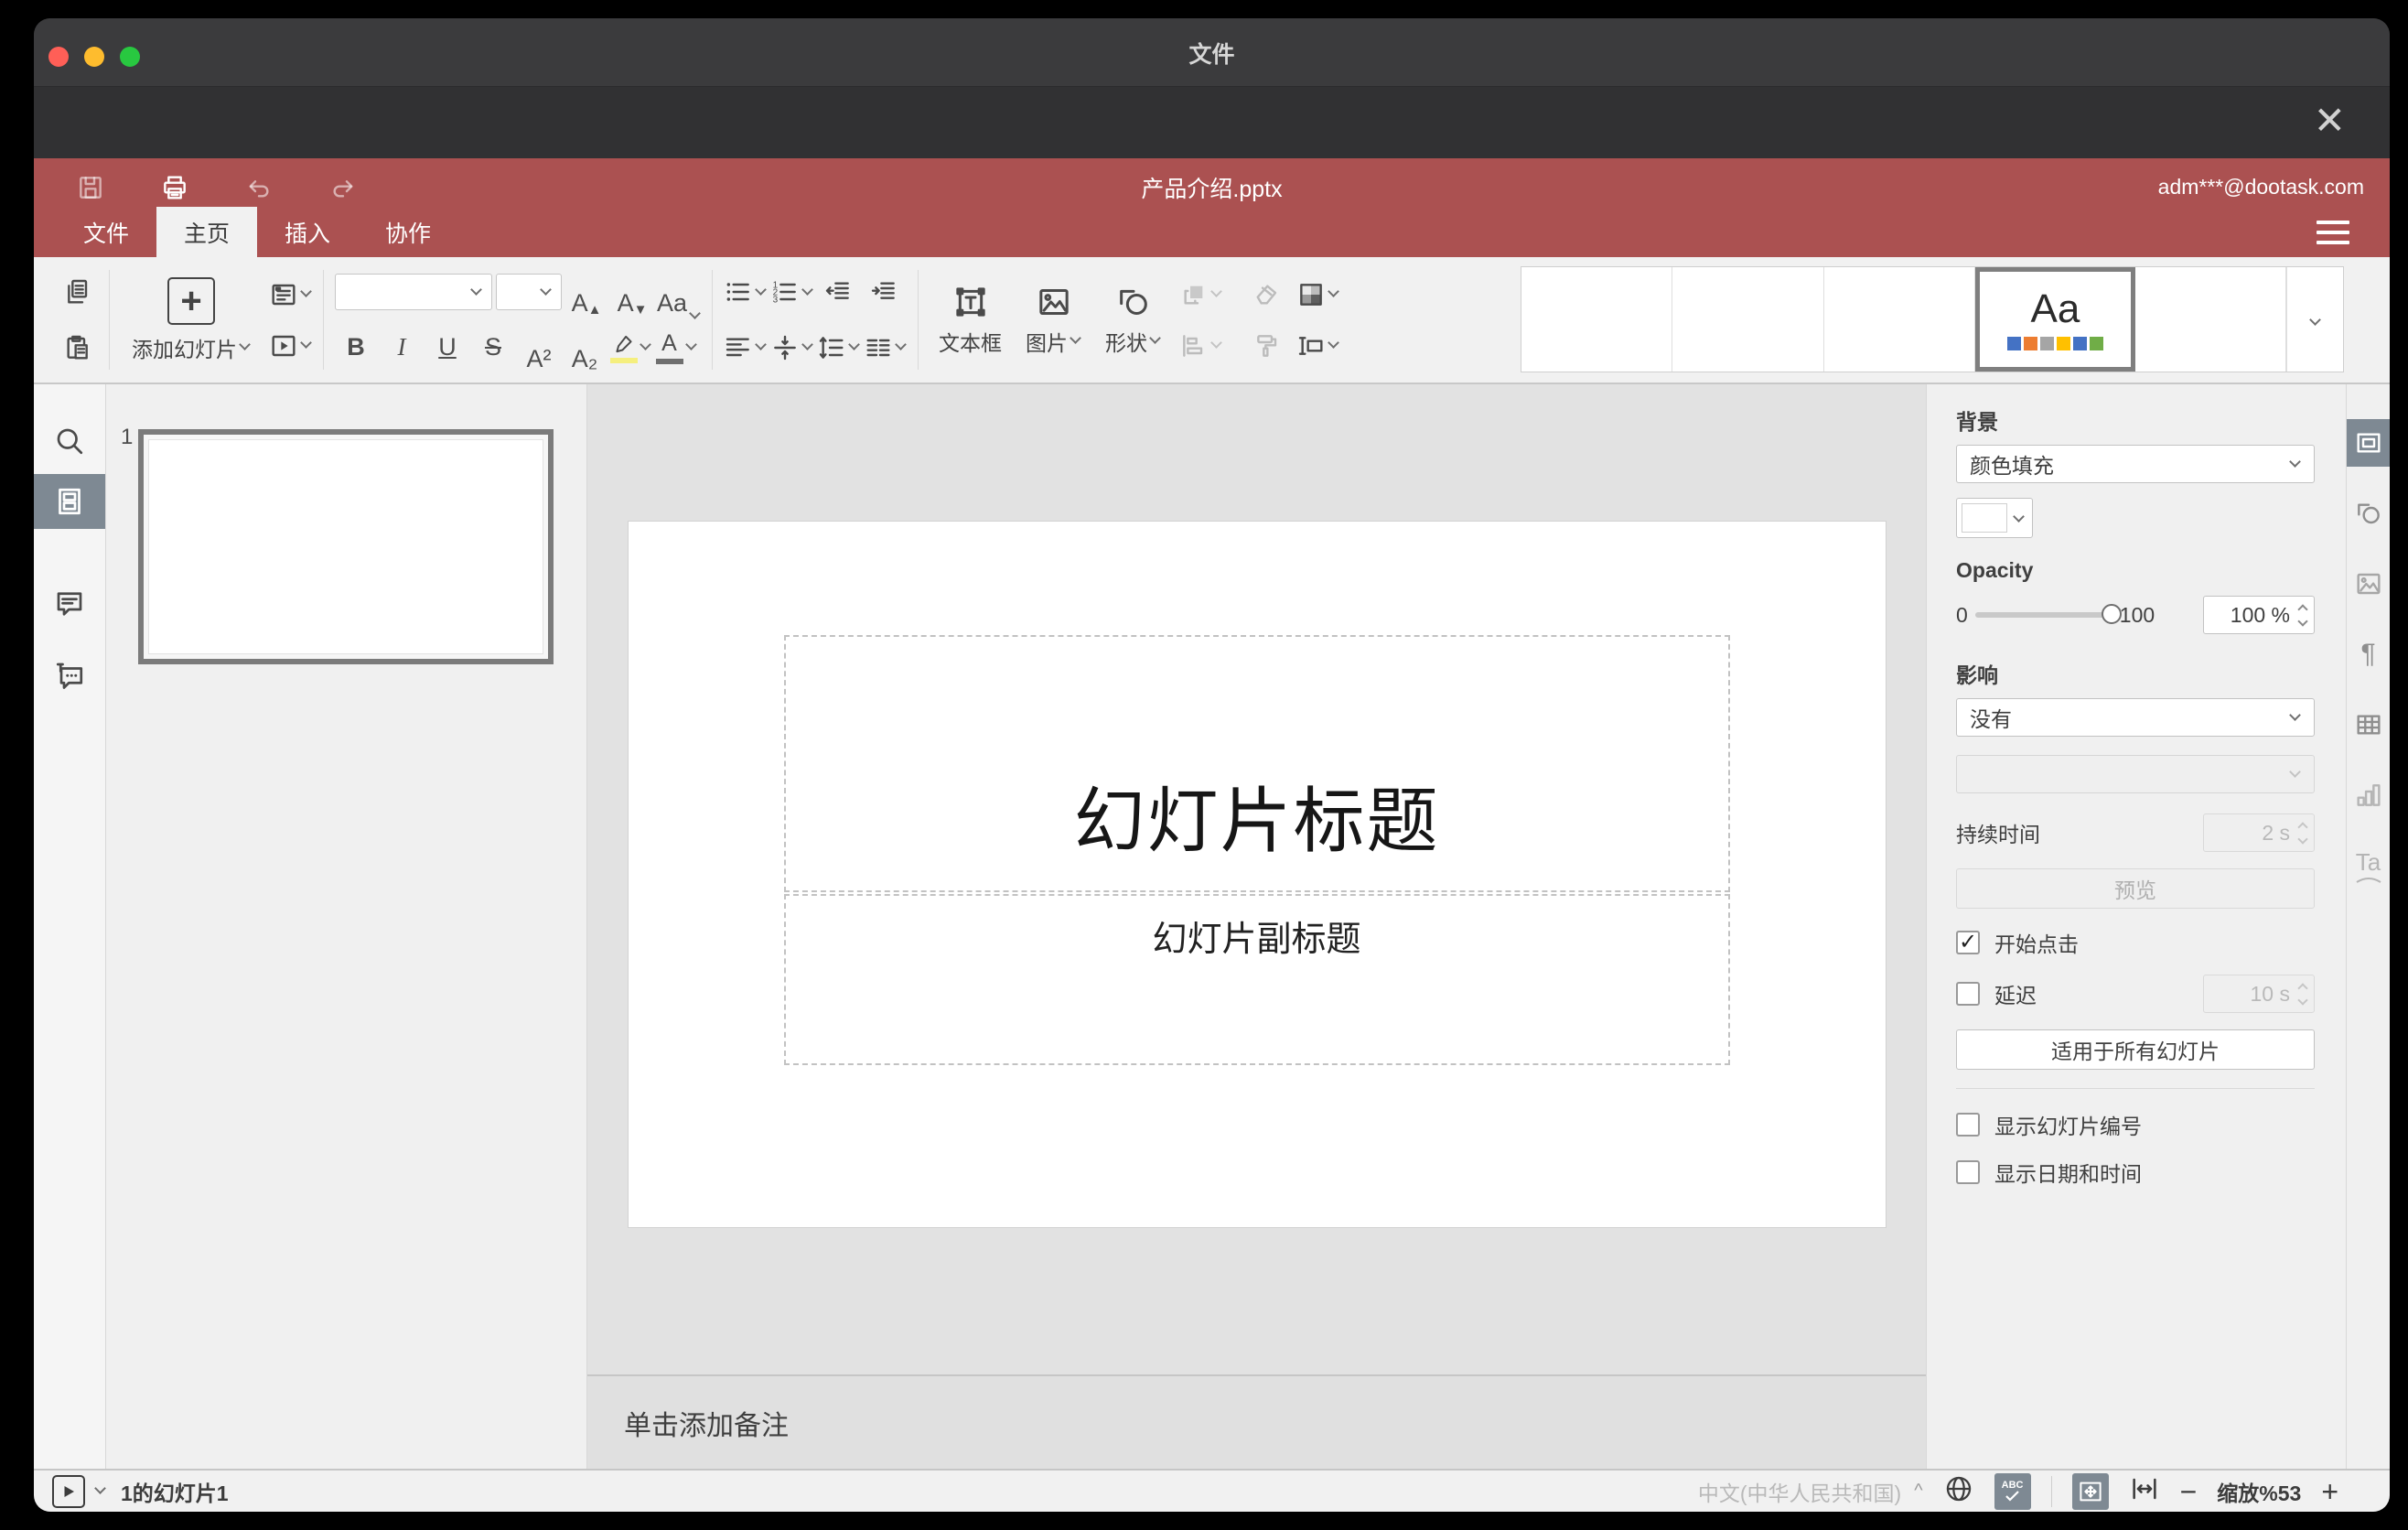 The height and width of the screenshot is (1530, 2408). Describe the element at coordinates (2368, 443) in the screenshot. I see `slide-settings-button` at that location.